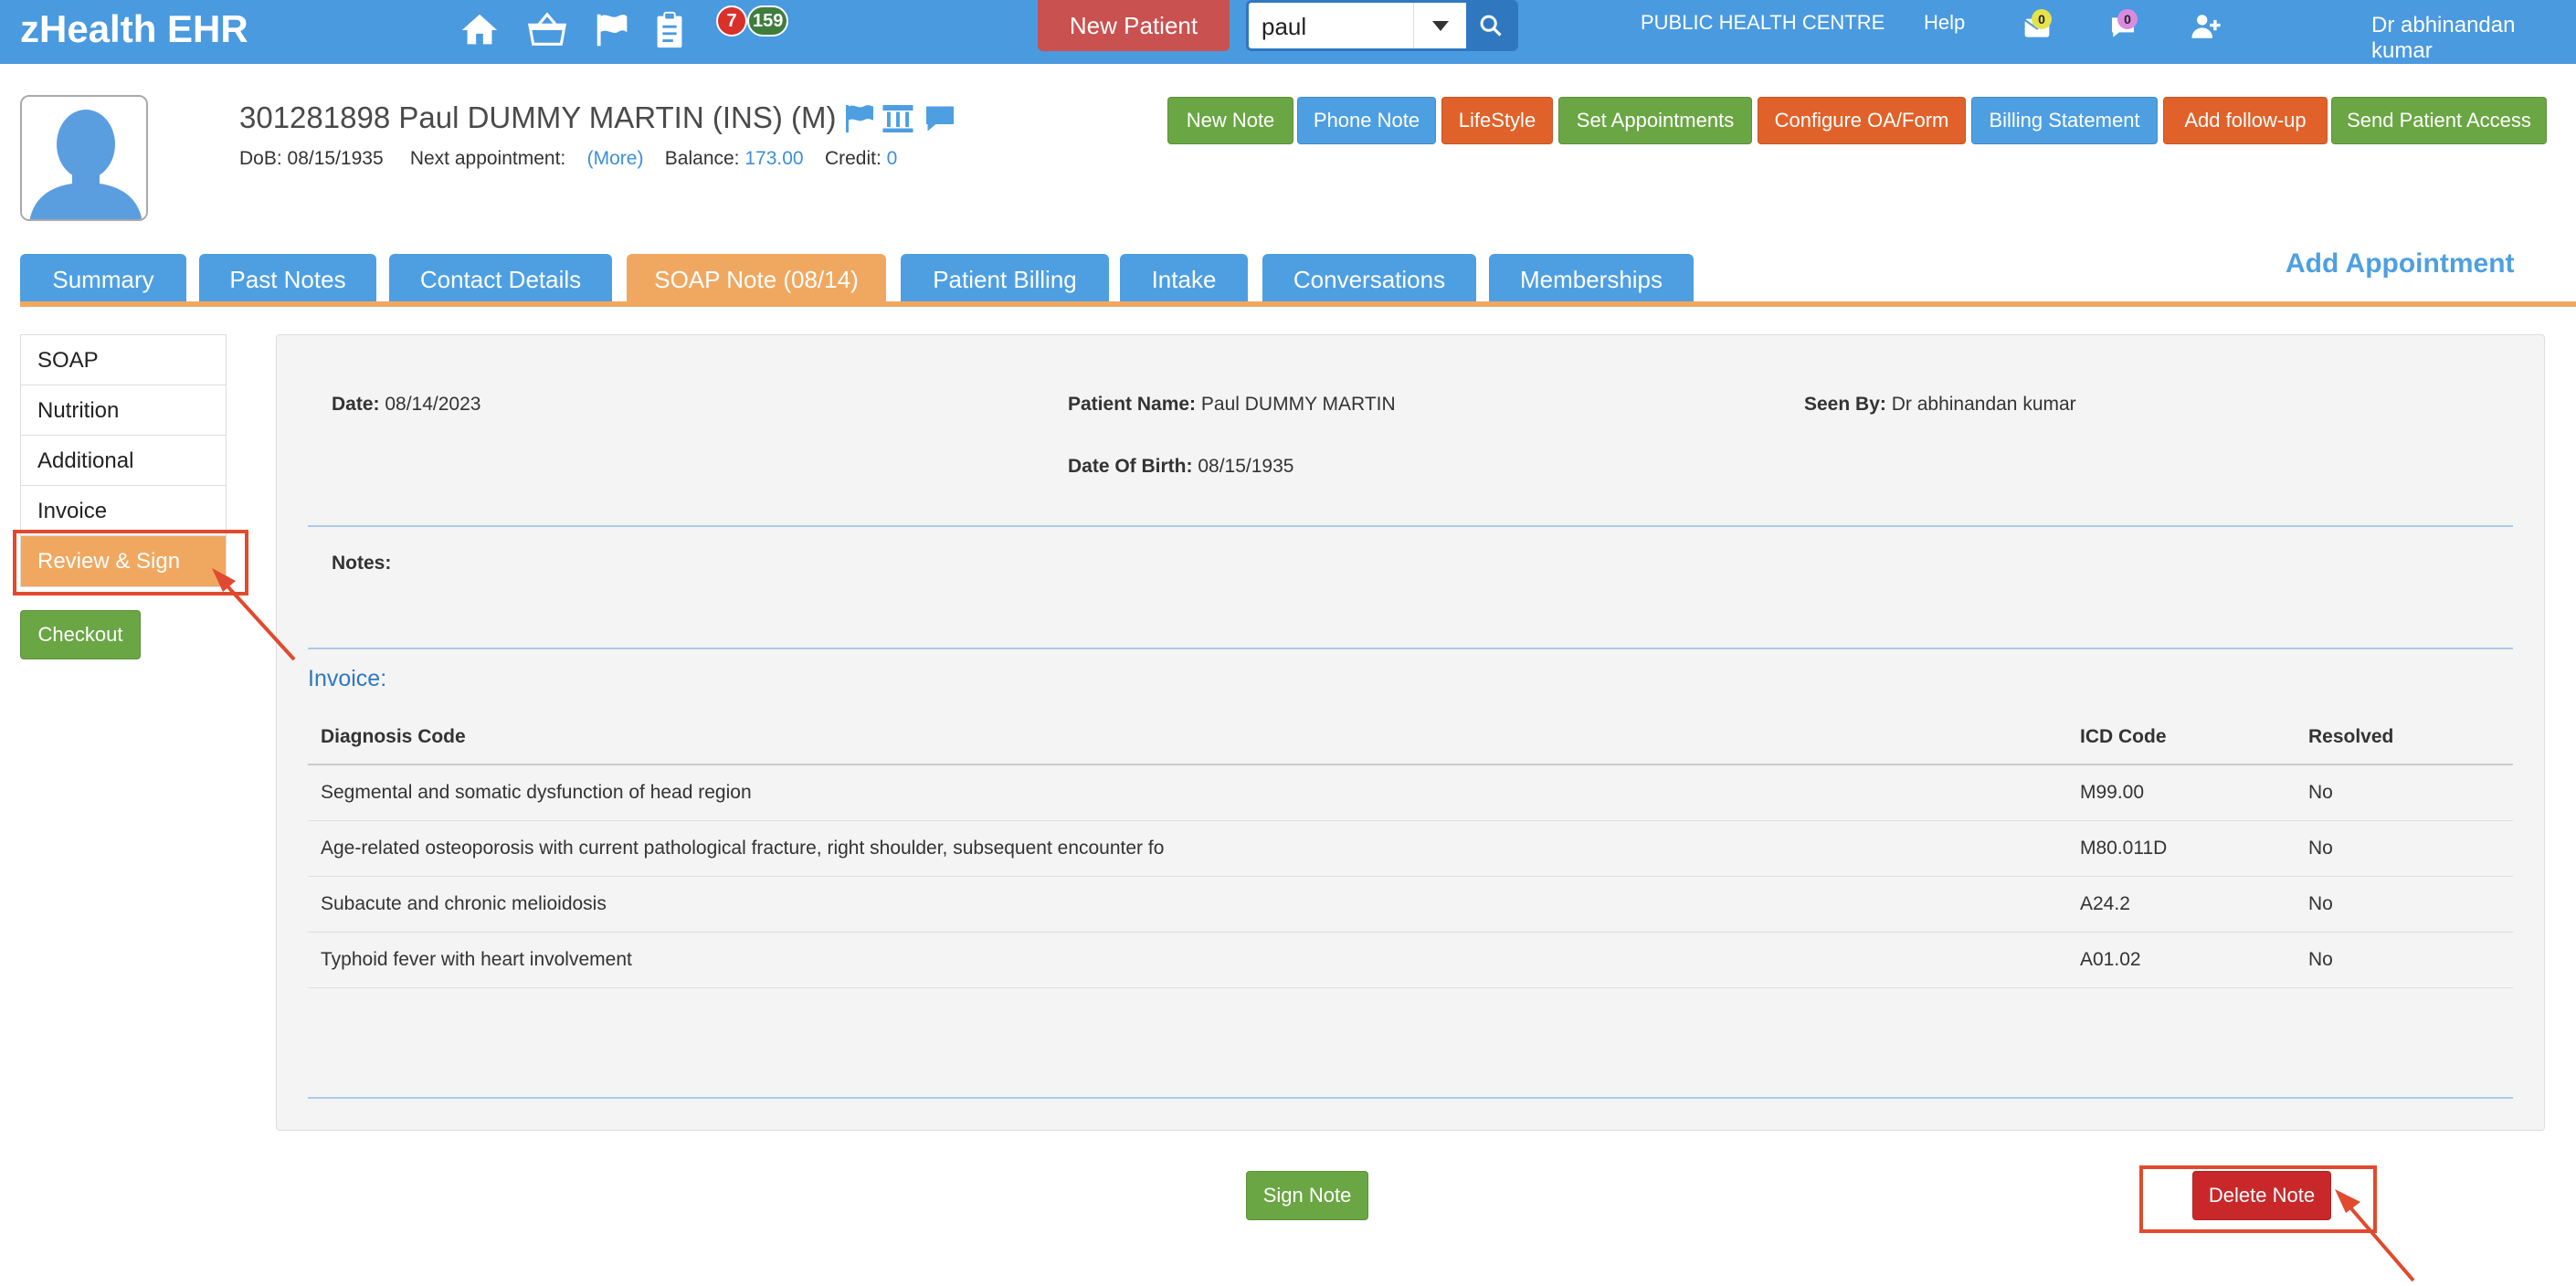 This screenshot has width=2576, height=1286. Describe the element at coordinates (1187, 737) in the screenshot. I see `column-header-diagnosis: Diagnosis Code` at that location.